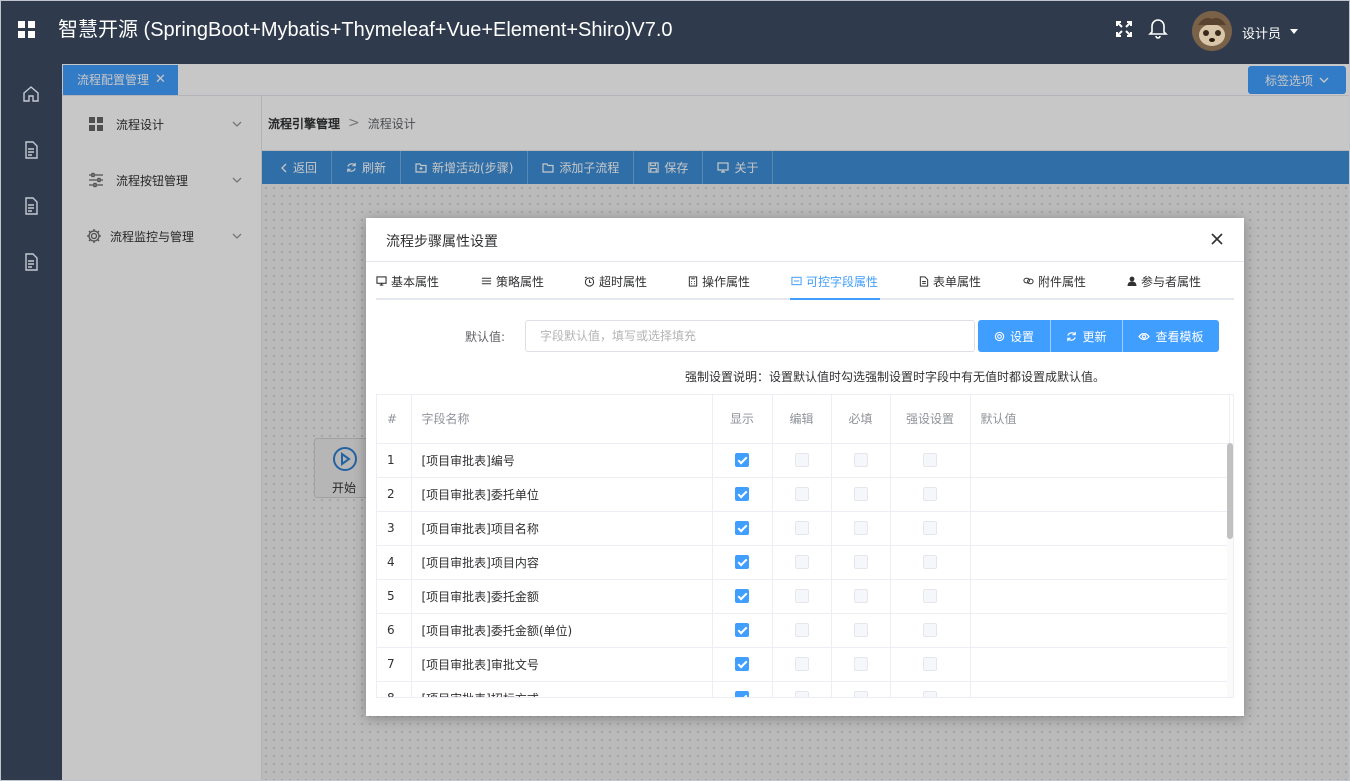  What do you see at coordinates (391, 694) in the screenshot?
I see `row-index: 8` at bounding box center [391, 694].